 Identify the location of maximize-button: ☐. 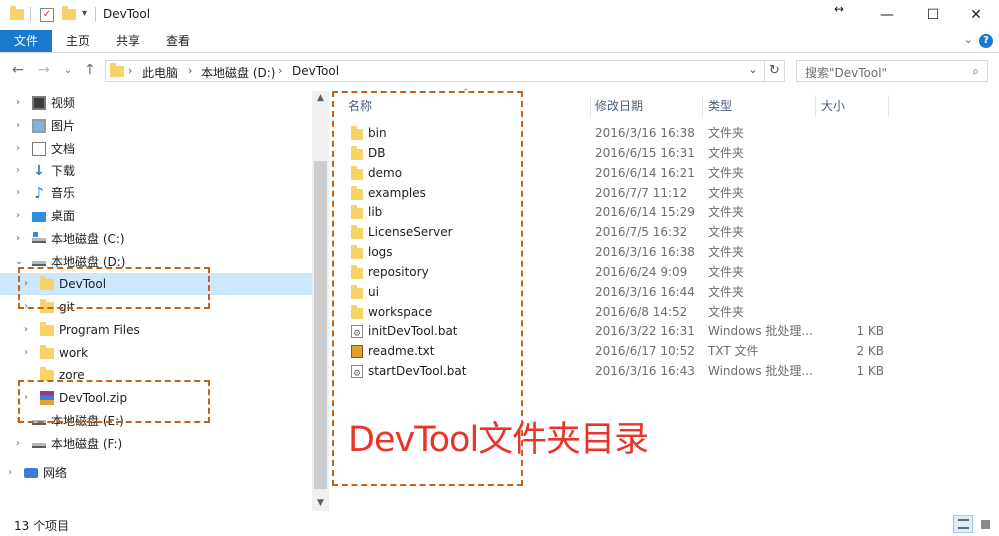
(933, 15).